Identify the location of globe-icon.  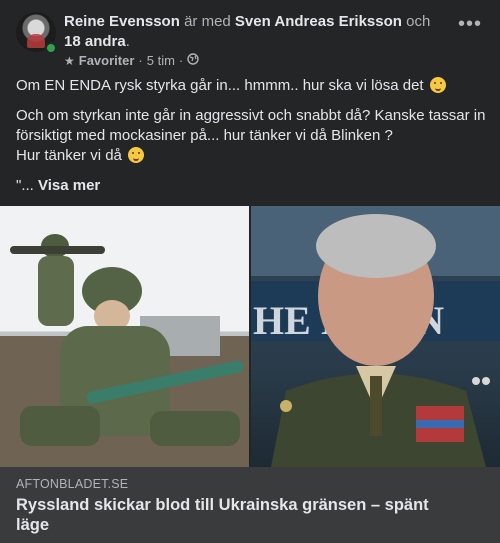
(193, 60).